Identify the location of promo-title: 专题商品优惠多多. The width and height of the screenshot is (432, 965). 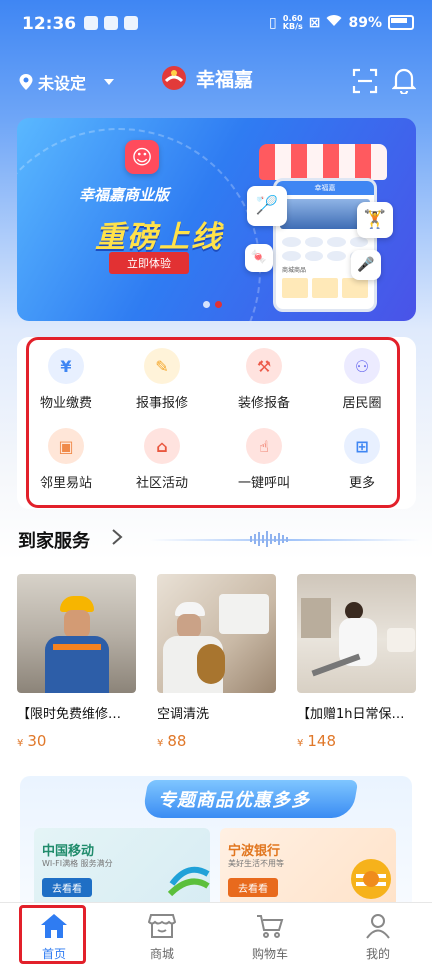
(234, 800).